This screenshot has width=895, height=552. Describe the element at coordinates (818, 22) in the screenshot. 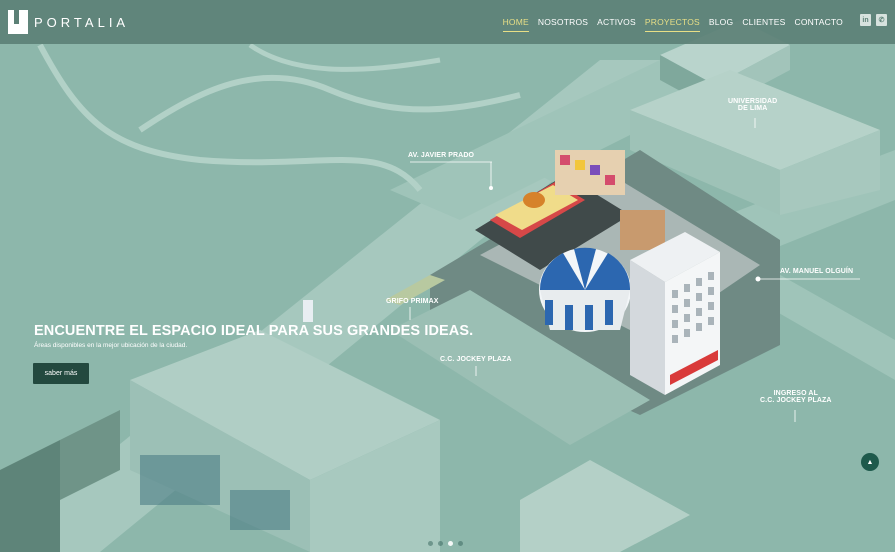

I see `nav-item-contacto: CONTACTO` at that location.